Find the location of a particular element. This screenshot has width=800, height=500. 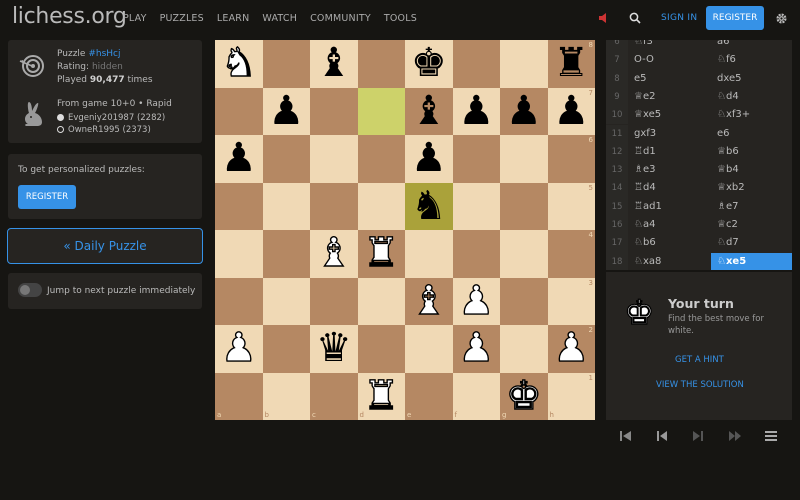

white-king-icon: ♚ is located at coordinates (524, 396).